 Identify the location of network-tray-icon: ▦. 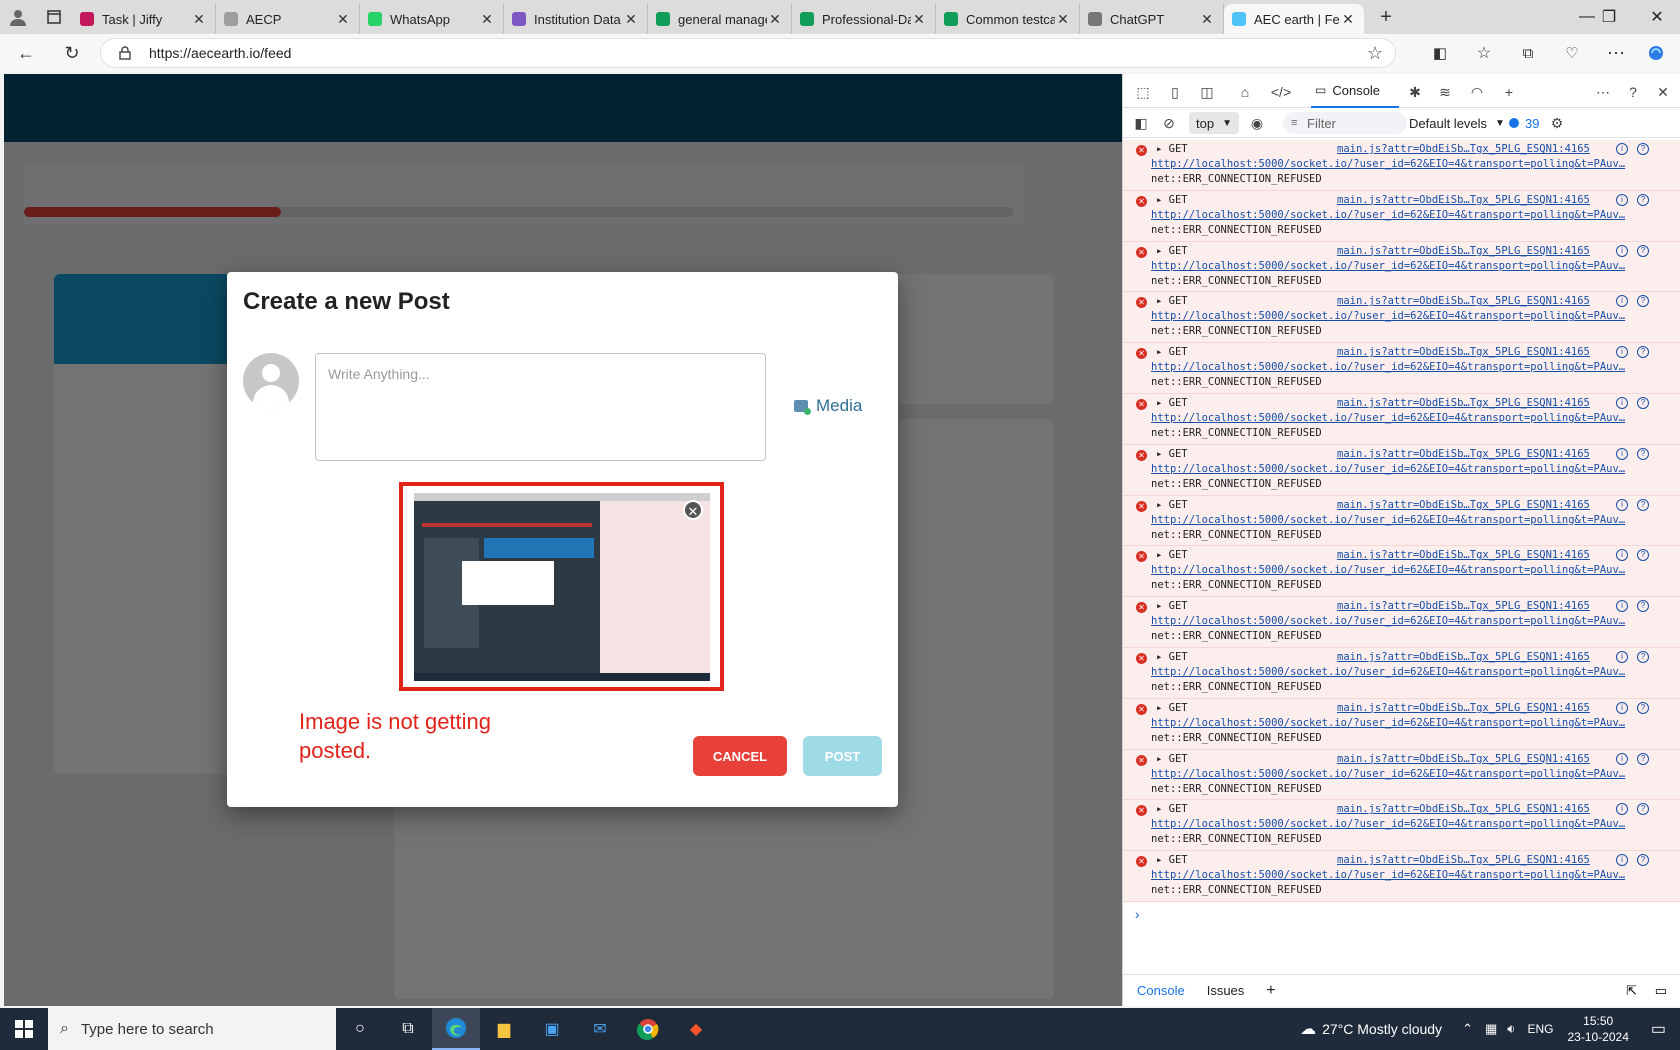
(1491, 1029).